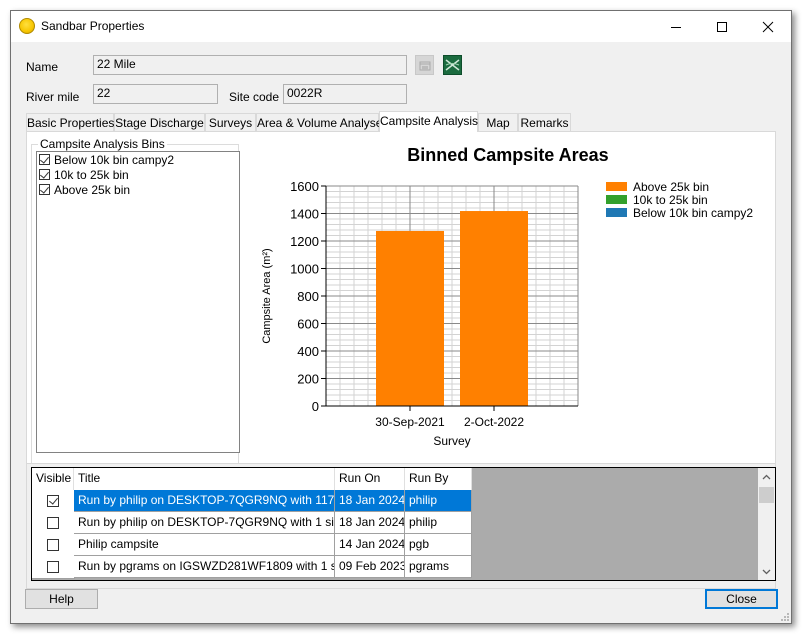 This screenshot has height=634, width=802. I want to click on site-code-field: 0022R, so click(345, 94).